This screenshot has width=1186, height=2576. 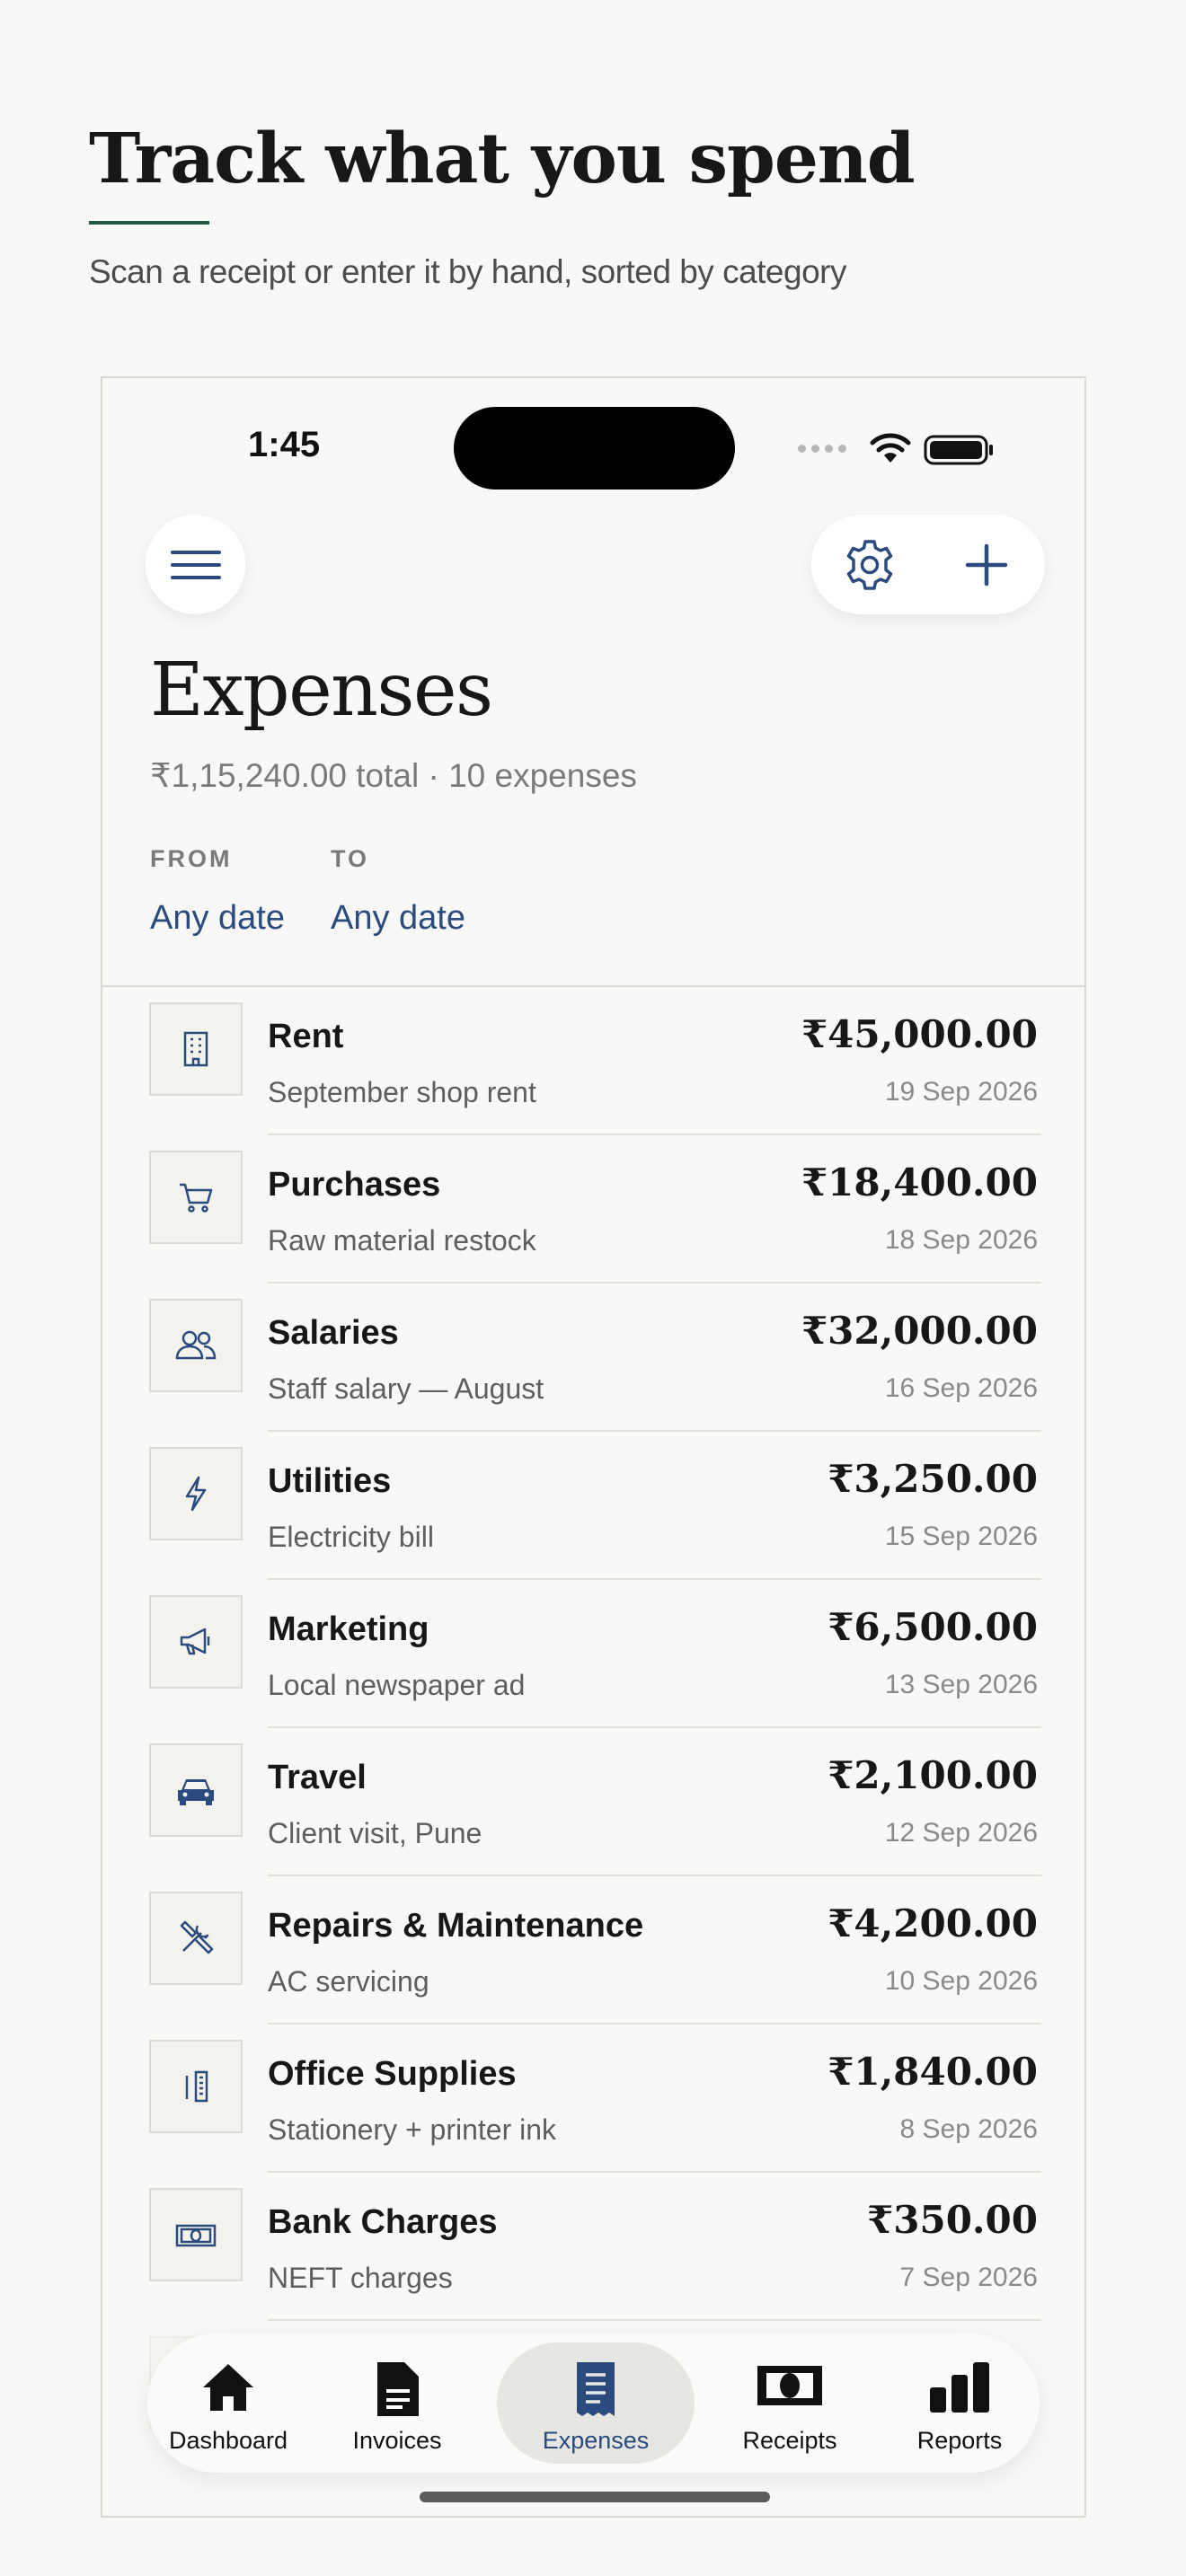 I want to click on tab-label: Reports, so click(x=959, y=2440).